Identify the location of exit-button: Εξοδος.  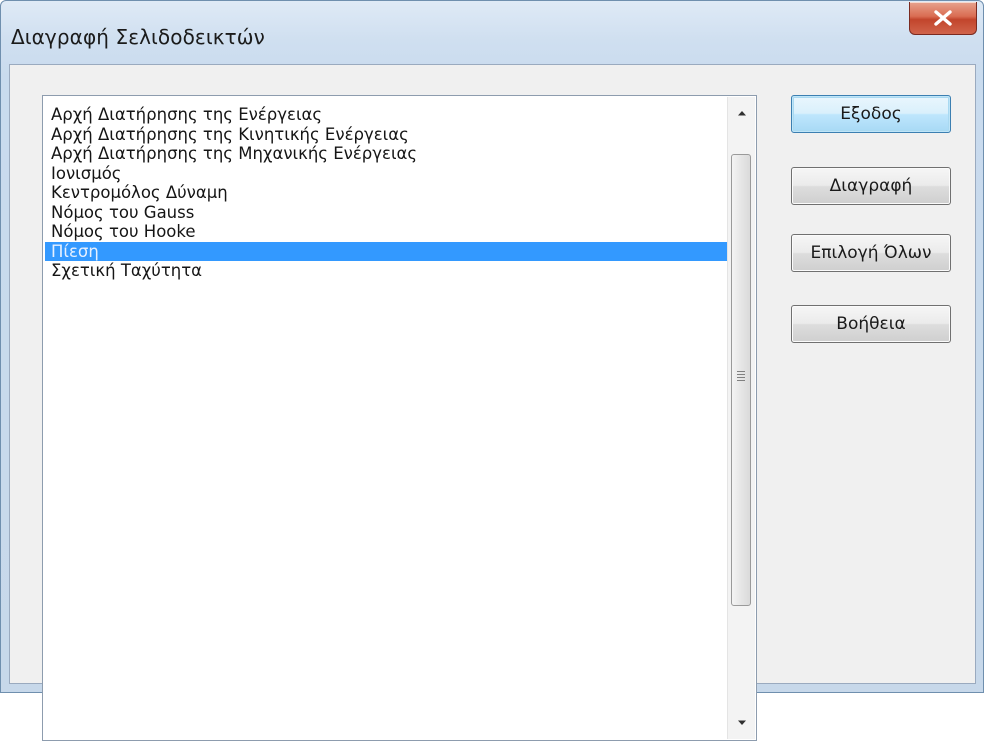
(871, 114).